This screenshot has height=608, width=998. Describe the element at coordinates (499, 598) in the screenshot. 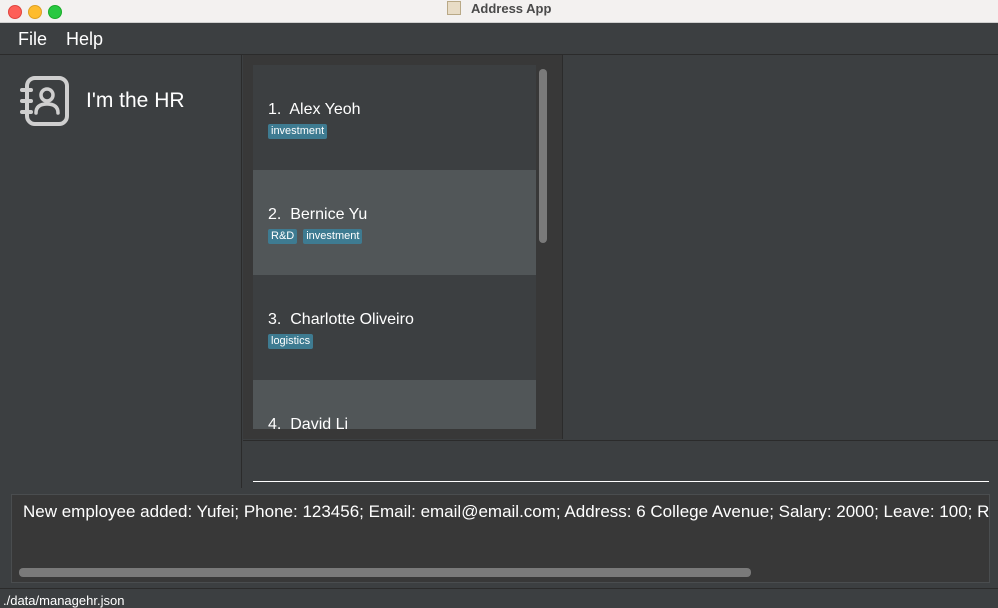

I see `status-bar: ./data/managehr.json` at that location.